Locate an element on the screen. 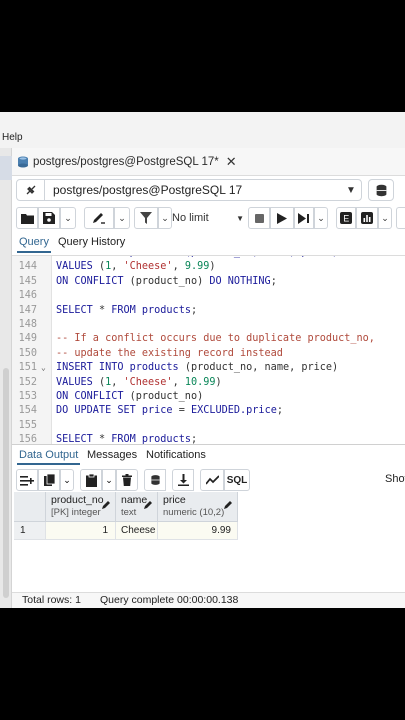 This screenshot has width=405, height=720. close-tab-icon: ✕ is located at coordinates (231, 162).